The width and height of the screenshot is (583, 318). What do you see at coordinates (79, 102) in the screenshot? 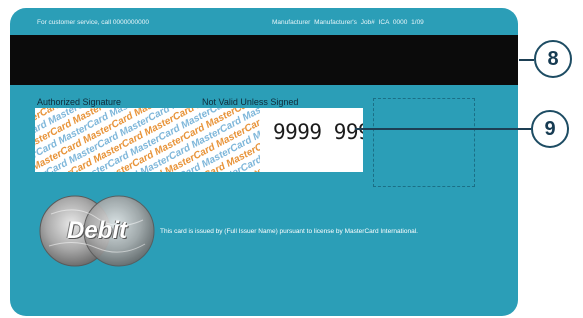
I see `authorized-signature-label: Authorized Signature` at bounding box center [79, 102].